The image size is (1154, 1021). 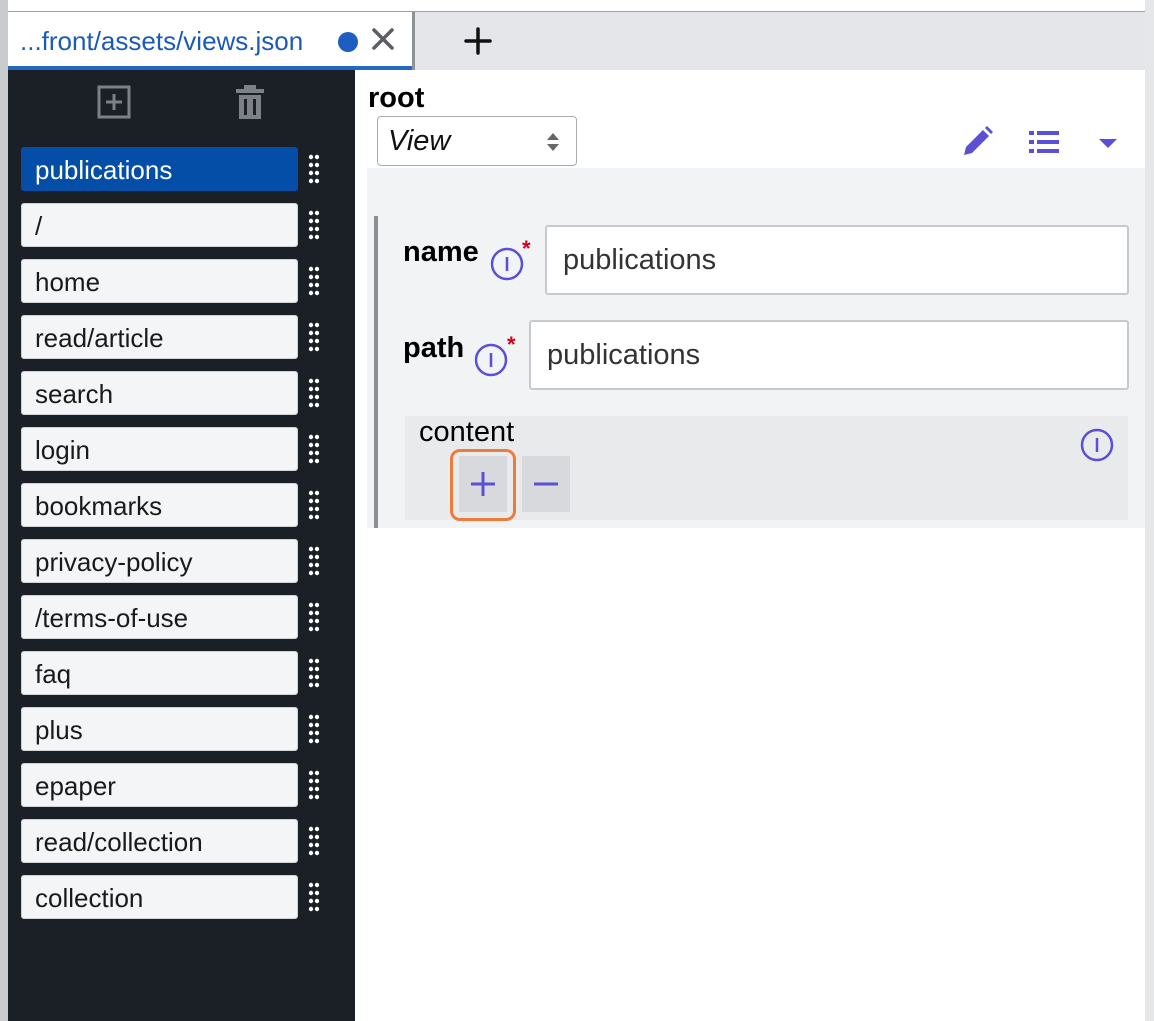 What do you see at coordinates (4, 510) in the screenshot?
I see `window-left-edge` at bounding box center [4, 510].